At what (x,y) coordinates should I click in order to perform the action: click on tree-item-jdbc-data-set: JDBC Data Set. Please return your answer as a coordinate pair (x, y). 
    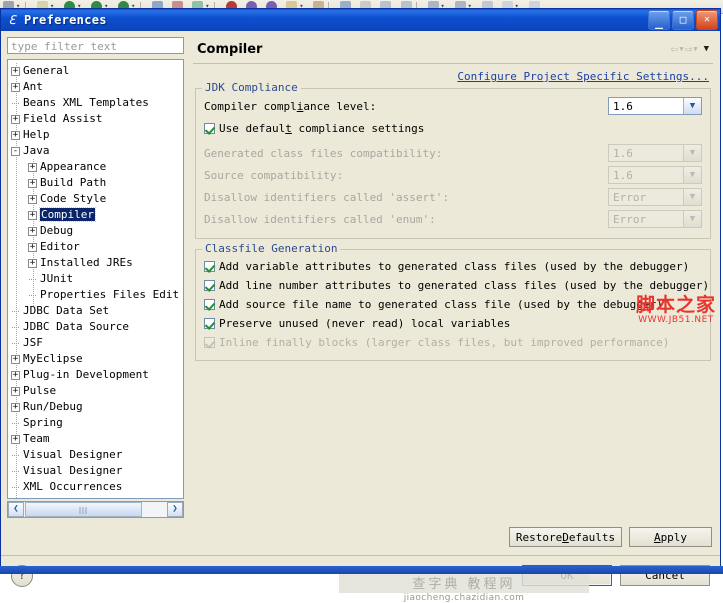
    Looking at the image, I should click on (95, 311).